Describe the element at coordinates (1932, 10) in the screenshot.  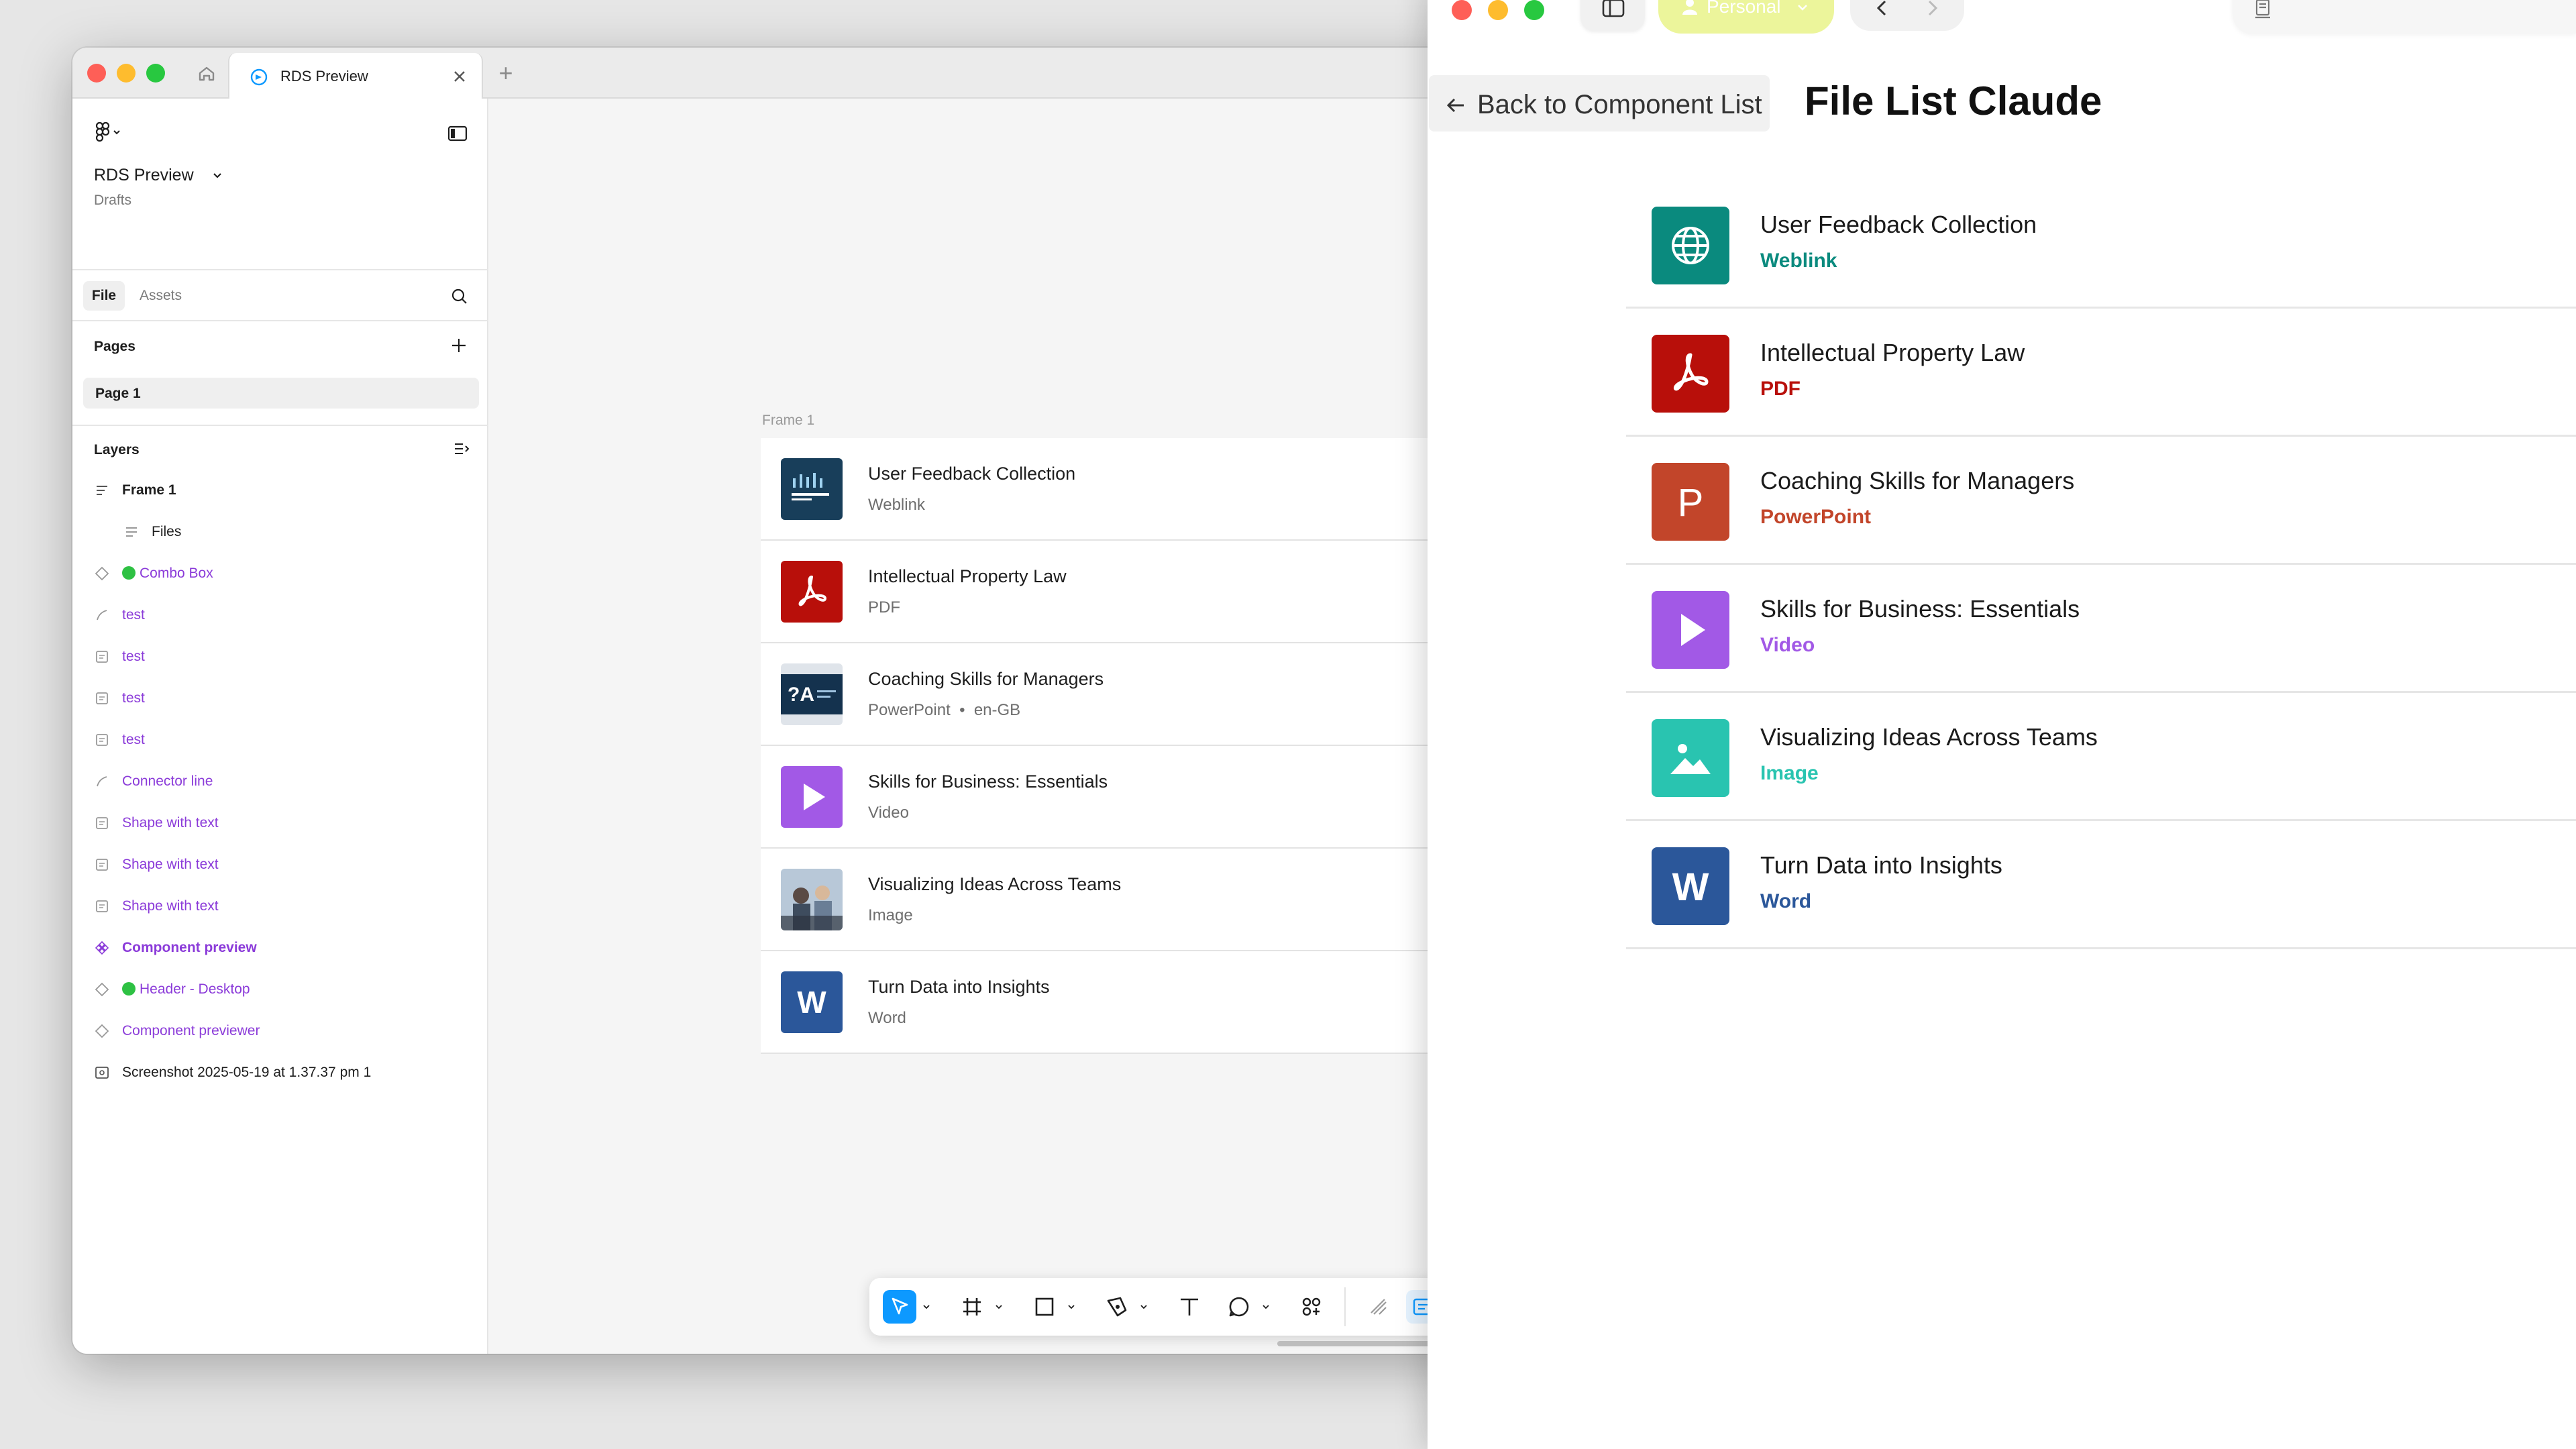
I see `forward-arrow-icon` at that location.